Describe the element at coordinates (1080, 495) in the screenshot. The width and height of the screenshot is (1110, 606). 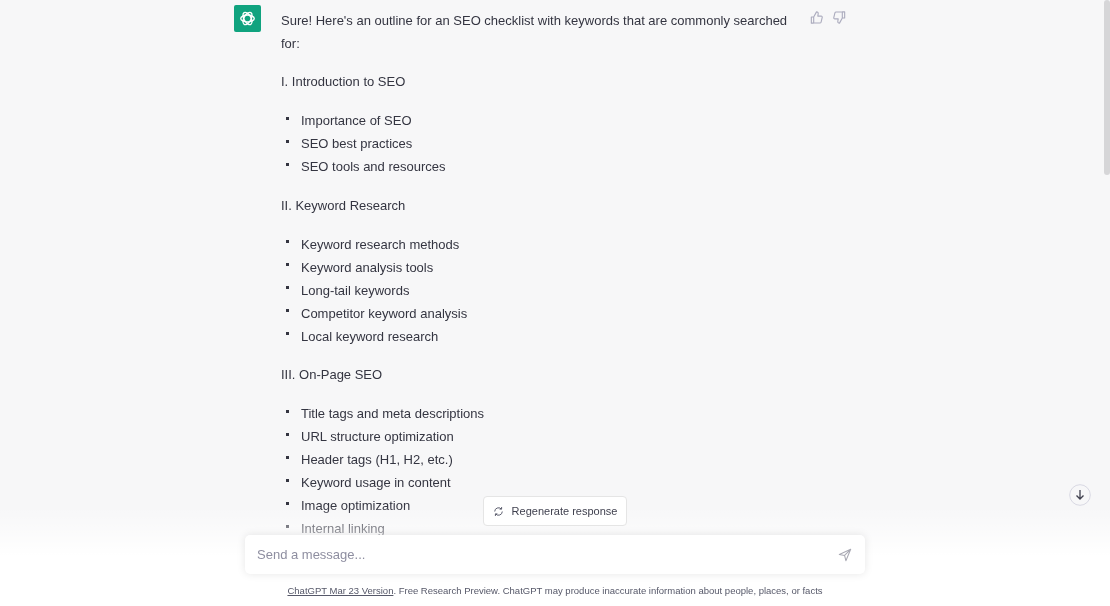
I see `scroll-down-icon` at that location.